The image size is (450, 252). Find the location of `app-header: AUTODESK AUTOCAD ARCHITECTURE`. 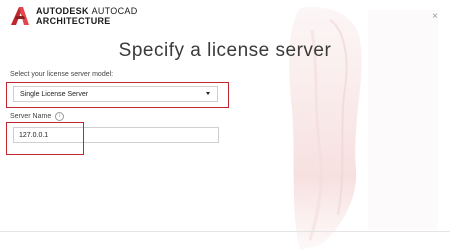

app-header: AUTODESK AUTOCAD ARCHITECTURE is located at coordinates (74, 16).